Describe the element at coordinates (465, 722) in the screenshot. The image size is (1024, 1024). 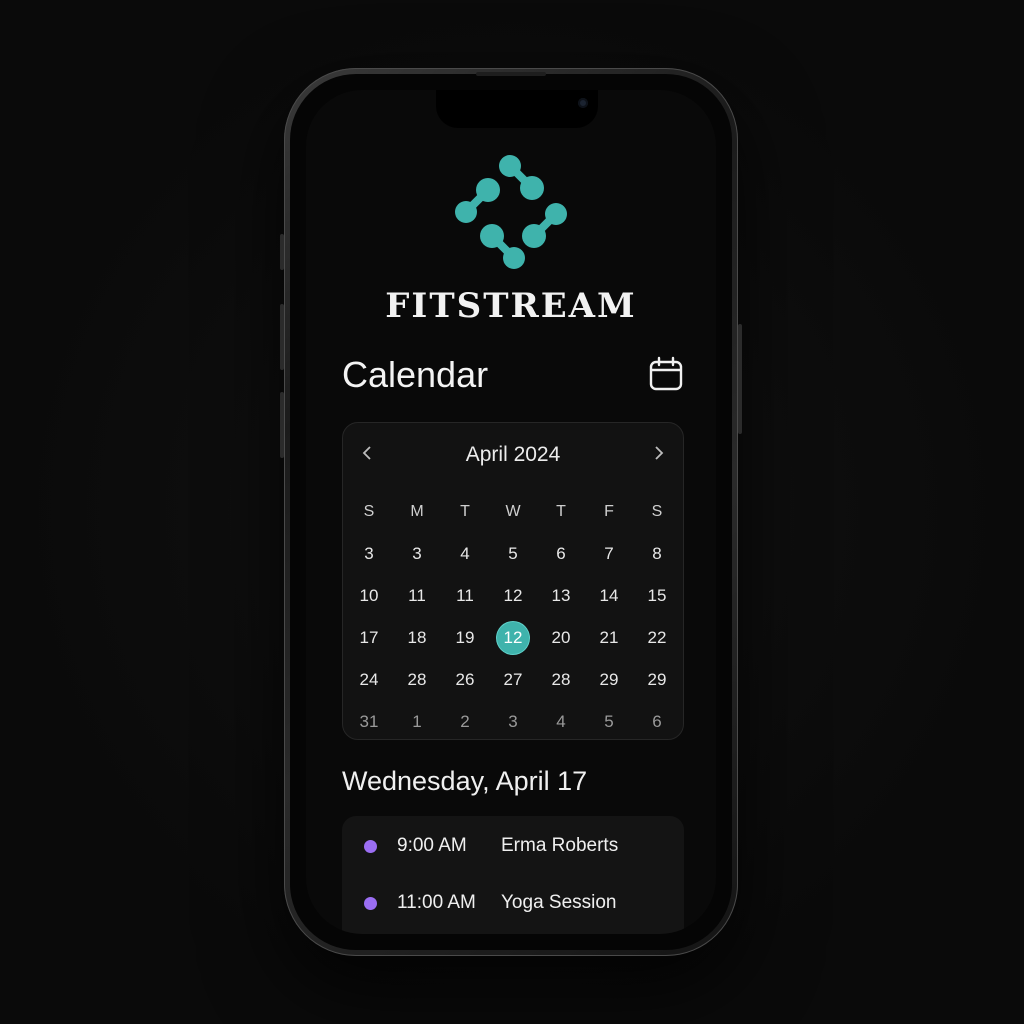
I see `calendar-day: 2` at that location.